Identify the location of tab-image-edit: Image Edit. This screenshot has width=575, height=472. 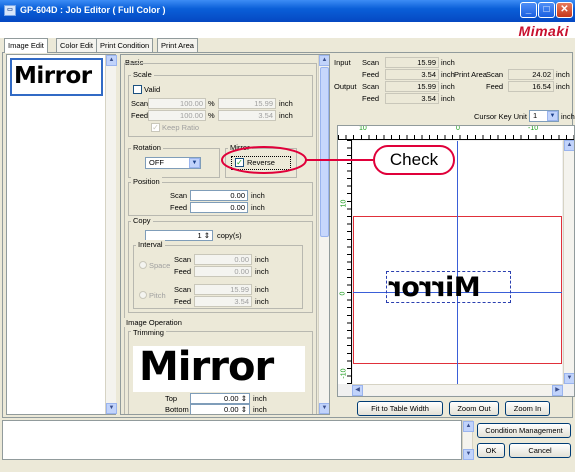
(26, 45).